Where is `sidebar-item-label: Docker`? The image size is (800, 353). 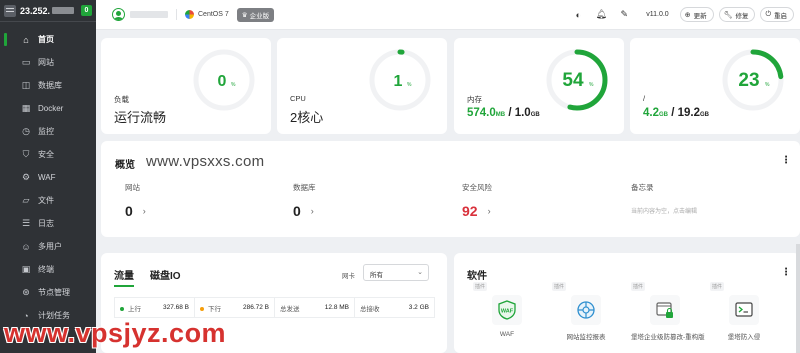
sidebar-item-label: Docker is located at coordinates (51, 108).